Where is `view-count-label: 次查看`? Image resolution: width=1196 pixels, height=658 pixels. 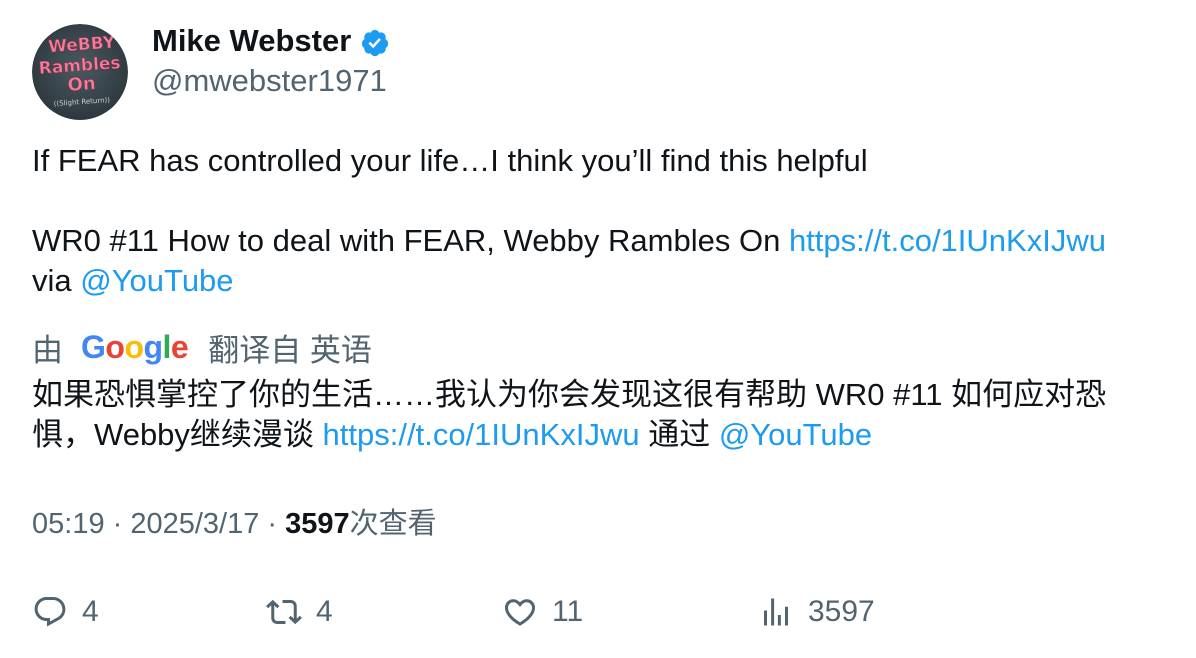
view-count-label: 次查看 is located at coordinates (393, 524).